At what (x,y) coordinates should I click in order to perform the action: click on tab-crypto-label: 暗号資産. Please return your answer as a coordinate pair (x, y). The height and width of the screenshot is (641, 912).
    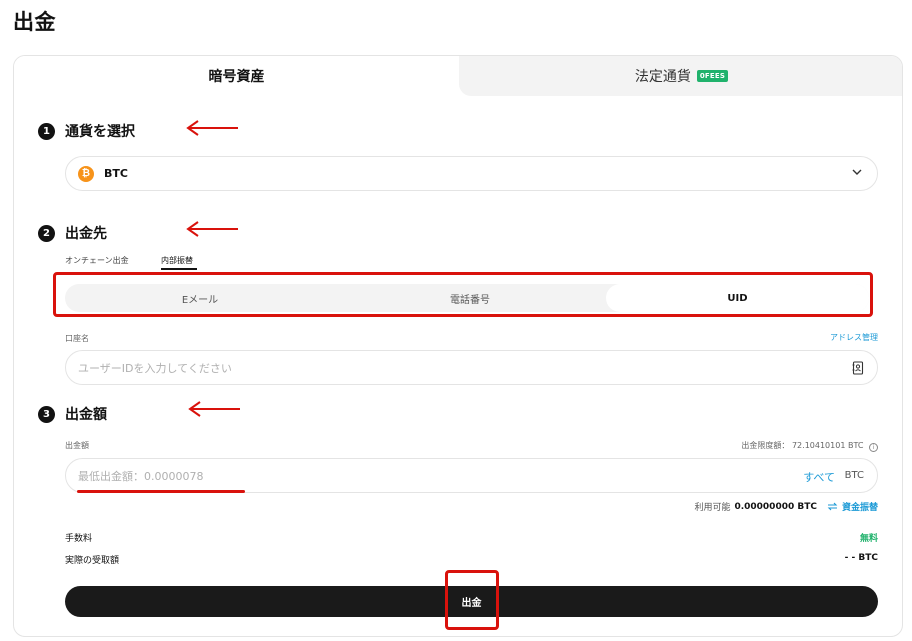
    Looking at the image, I should click on (236, 77).